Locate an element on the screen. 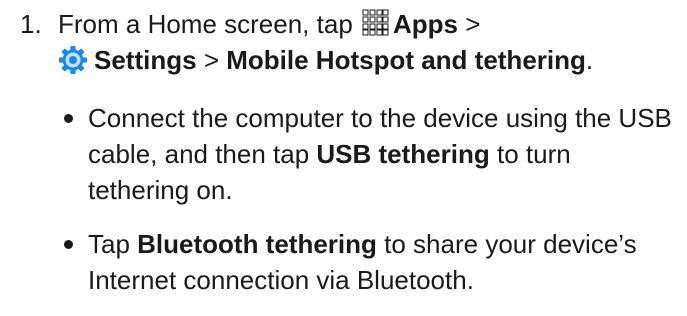 This screenshot has width=687, height=316. step-line-1: 1. From a Home screen, tap Apps > is located at coordinates (345, 24).